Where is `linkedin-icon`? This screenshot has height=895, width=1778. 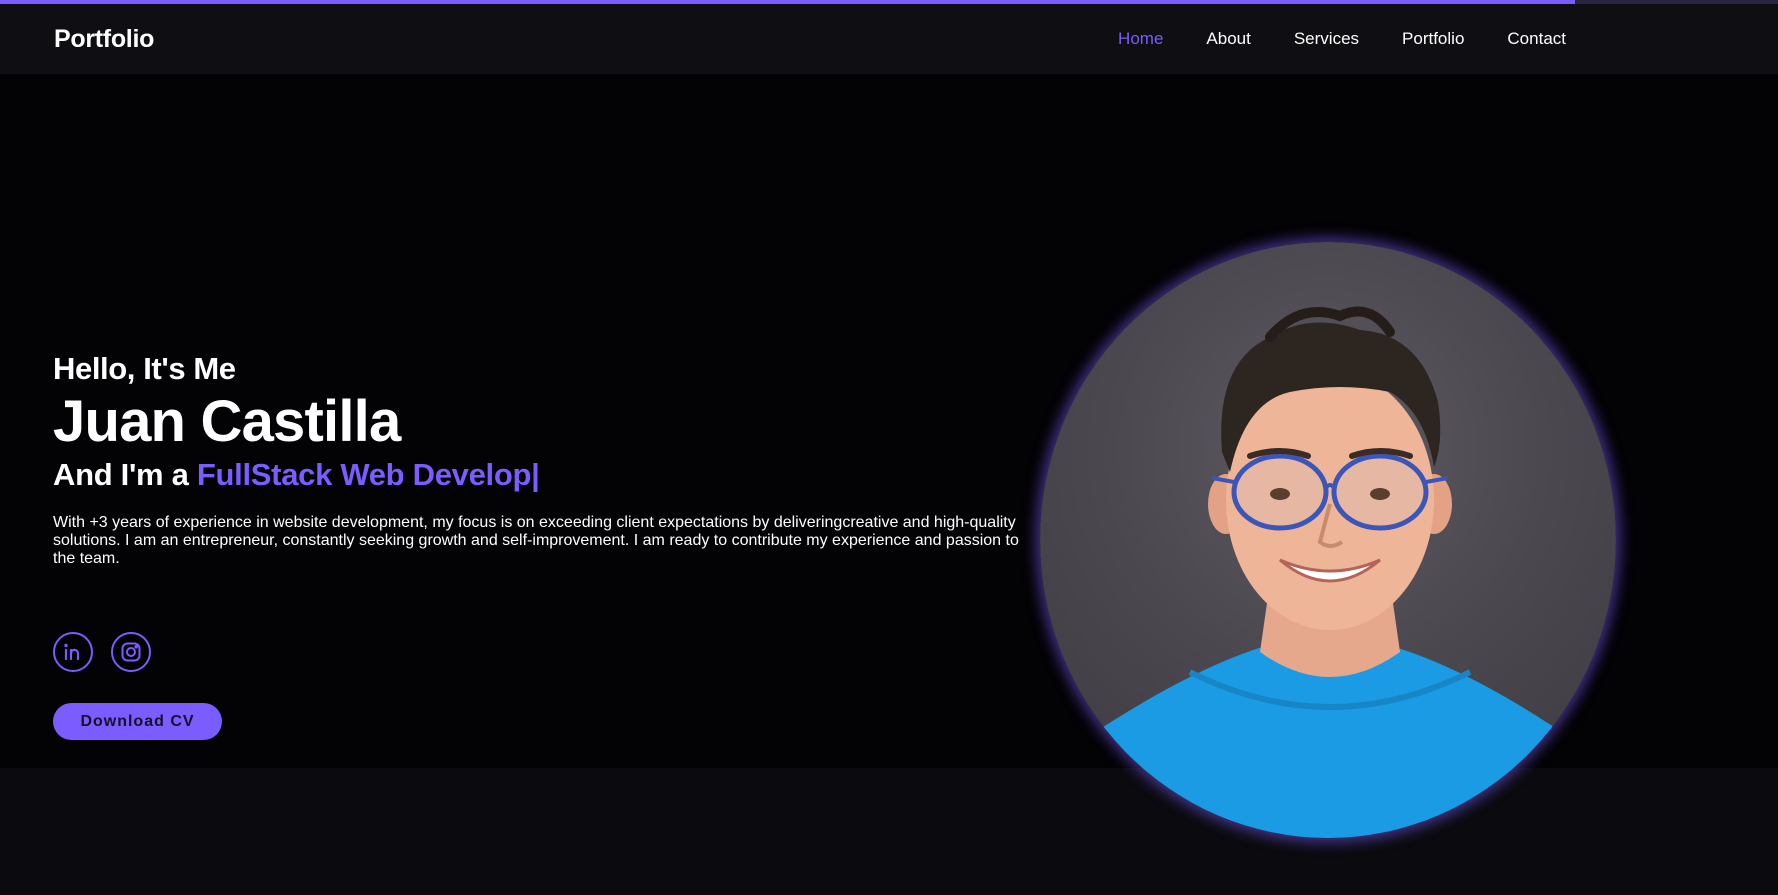 linkedin-icon is located at coordinates (72, 652).